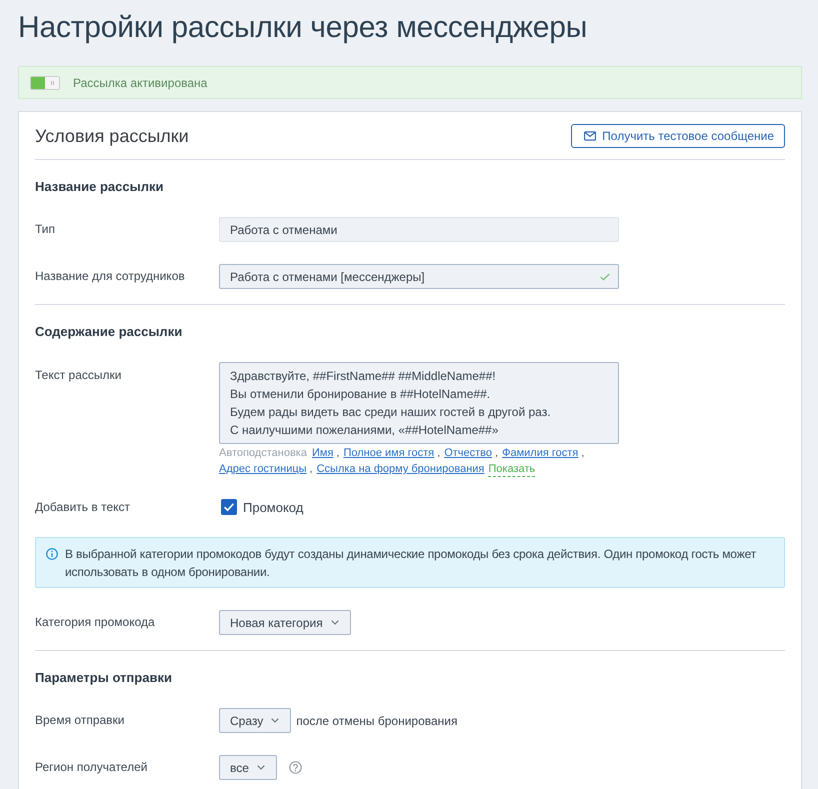  I want to click on dropdown: Сразу, so click(255, 720).